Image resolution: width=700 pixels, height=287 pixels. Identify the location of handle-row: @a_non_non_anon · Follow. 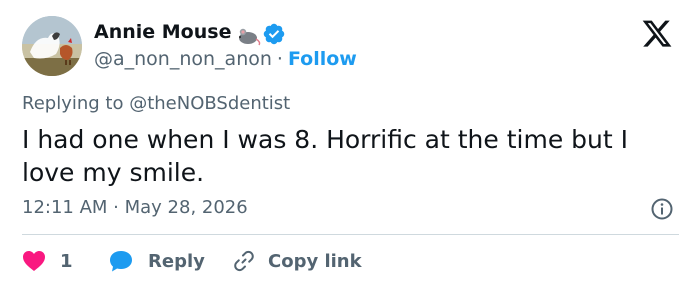
(225, 59).